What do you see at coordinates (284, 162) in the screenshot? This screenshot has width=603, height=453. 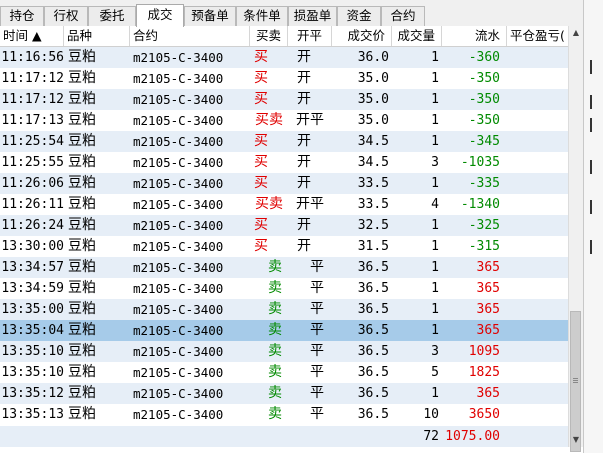 I see `table-row: 11:25:55 豆粕 m2105-C-3400 买开 34.5 3 -1035` at bounding box center [284, 162].